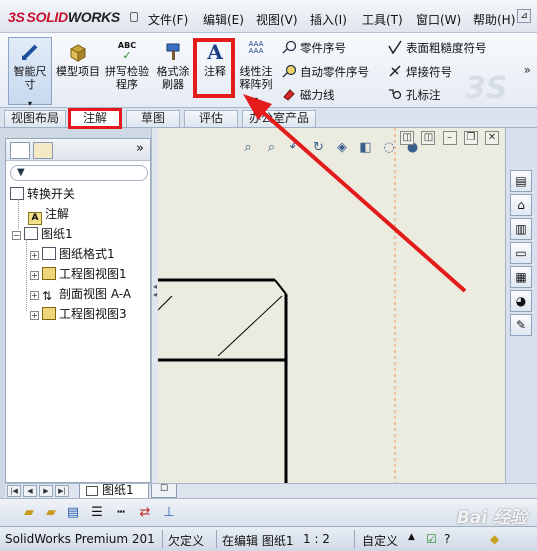 This screenshot has width=537, height=551. I want to click on restore-icon: ❐, so click(470, 138).